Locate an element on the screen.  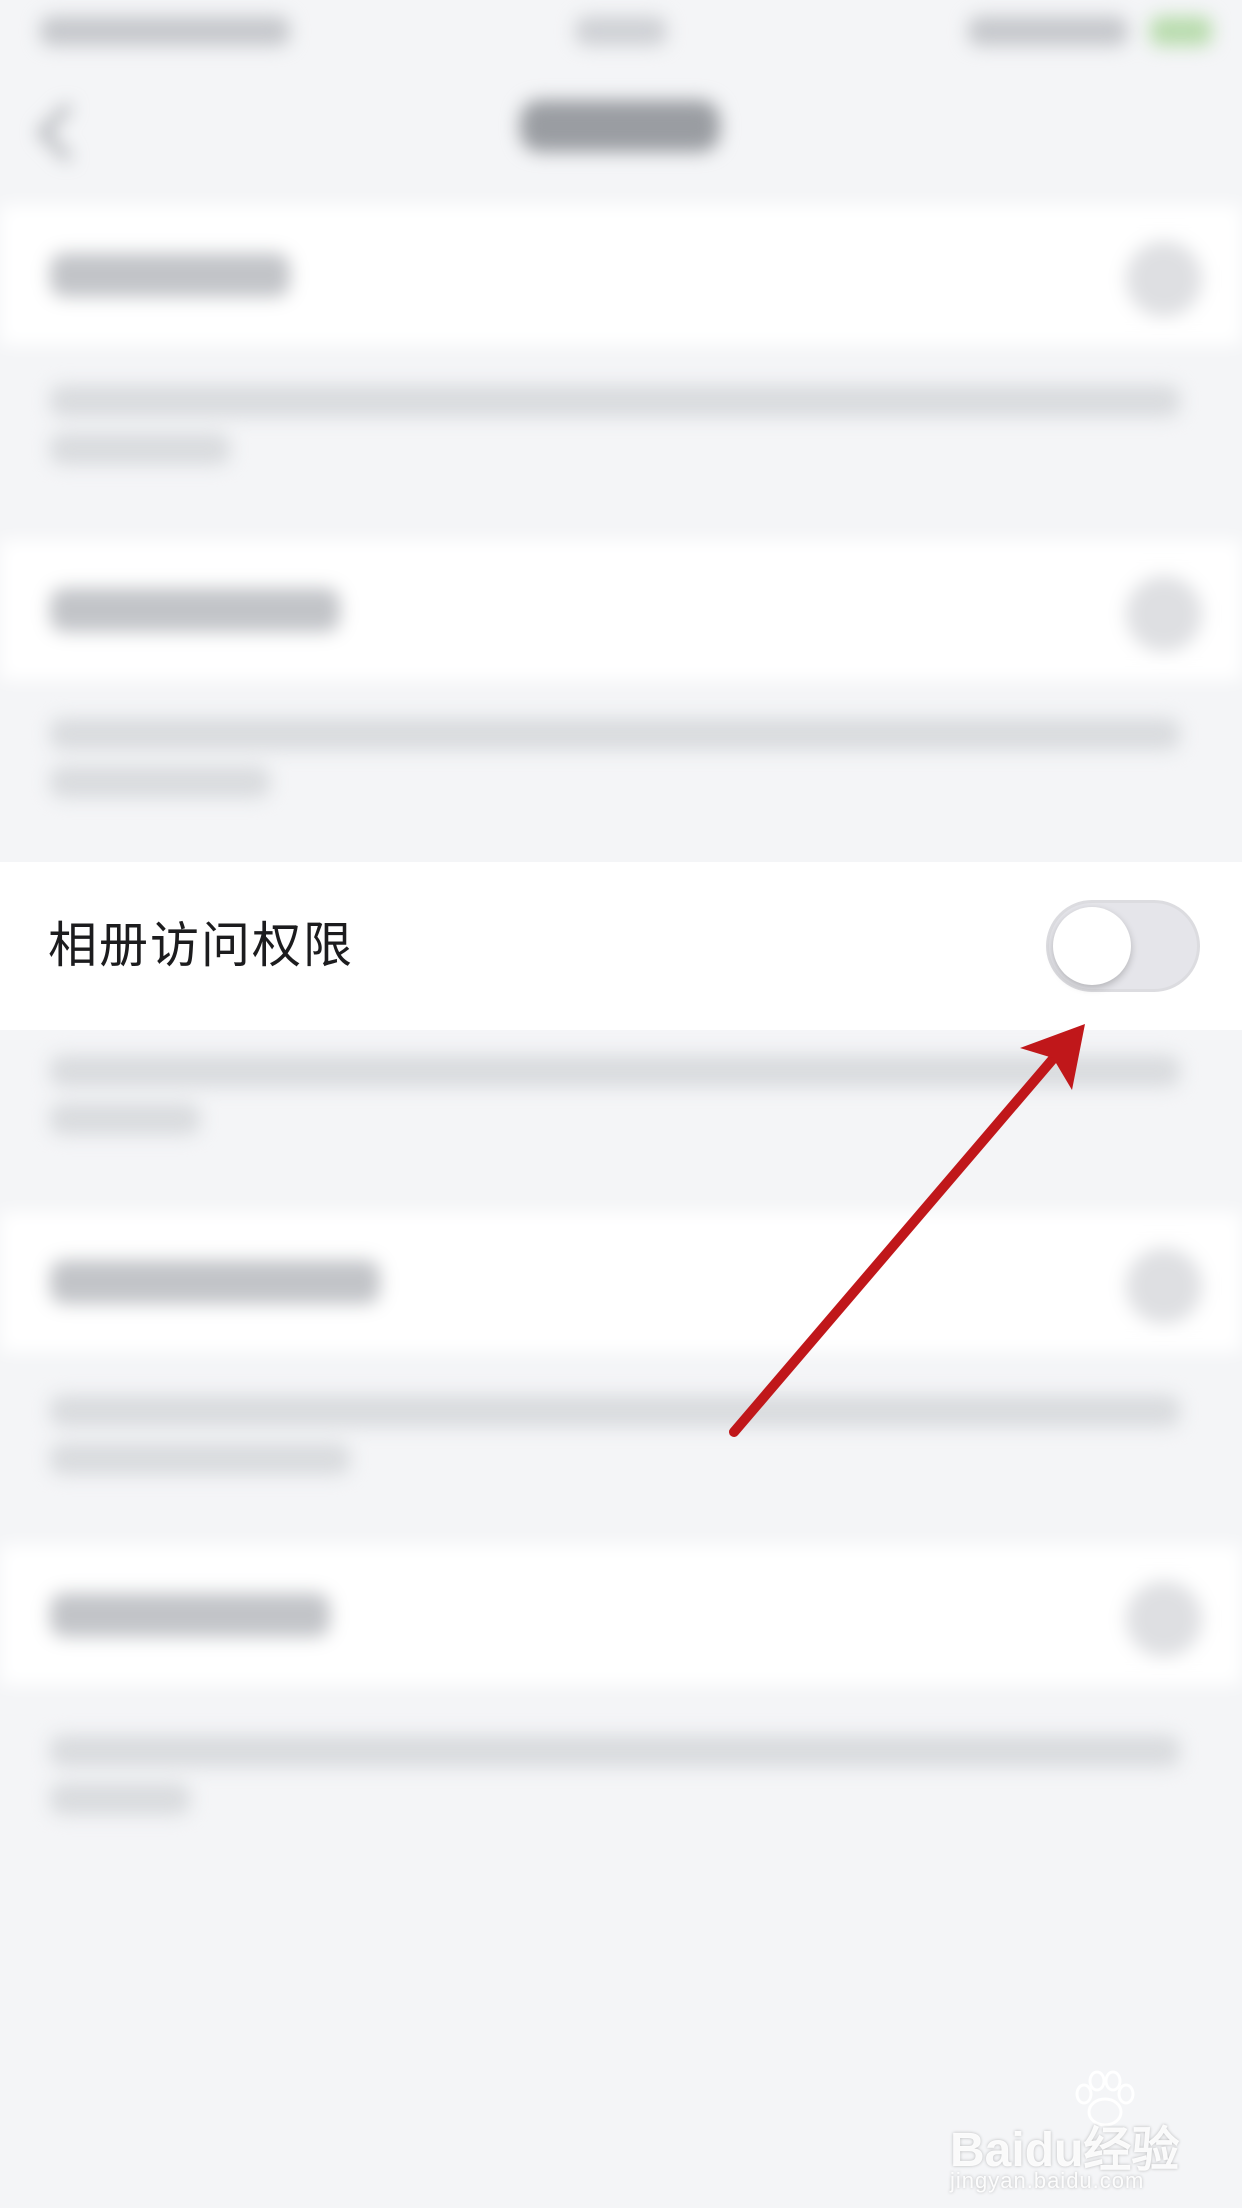
watermark: Baidu经验 jingyan.baidu.com is located at coordinates (1080, 2131).